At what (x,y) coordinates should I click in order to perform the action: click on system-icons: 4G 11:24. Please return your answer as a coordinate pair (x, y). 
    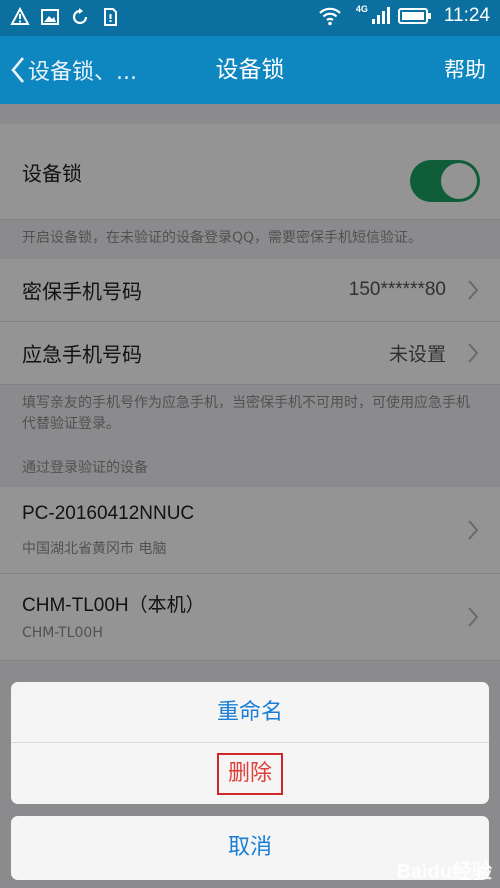
    Looking at the image, I should click on (404, 15).